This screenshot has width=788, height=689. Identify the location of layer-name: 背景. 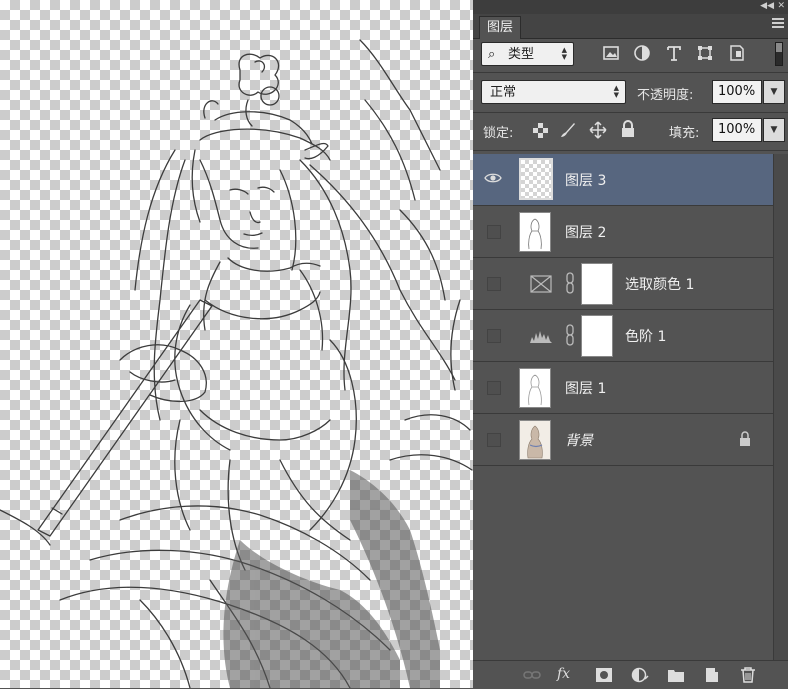
(579, 440).